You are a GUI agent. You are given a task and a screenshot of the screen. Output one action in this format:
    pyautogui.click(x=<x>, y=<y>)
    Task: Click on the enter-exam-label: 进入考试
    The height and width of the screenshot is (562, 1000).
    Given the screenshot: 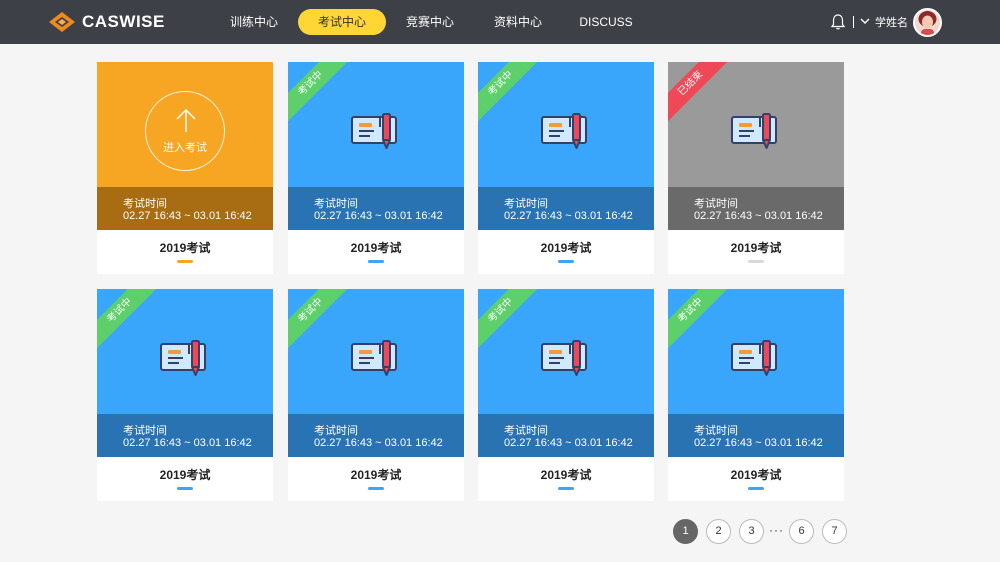 What is the action you would take?
    pyautogui.click(x=185, y=148)
    